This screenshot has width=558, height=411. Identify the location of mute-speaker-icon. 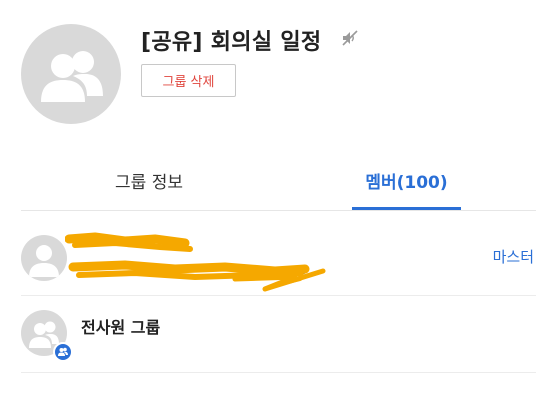
(350, 38).